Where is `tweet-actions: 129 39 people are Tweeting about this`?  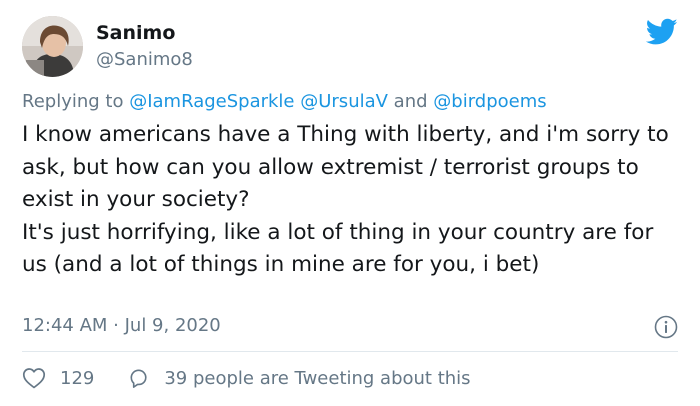
tweet-actions: 129 39 people are Tweeting about this is located at coordinates (246, 378).